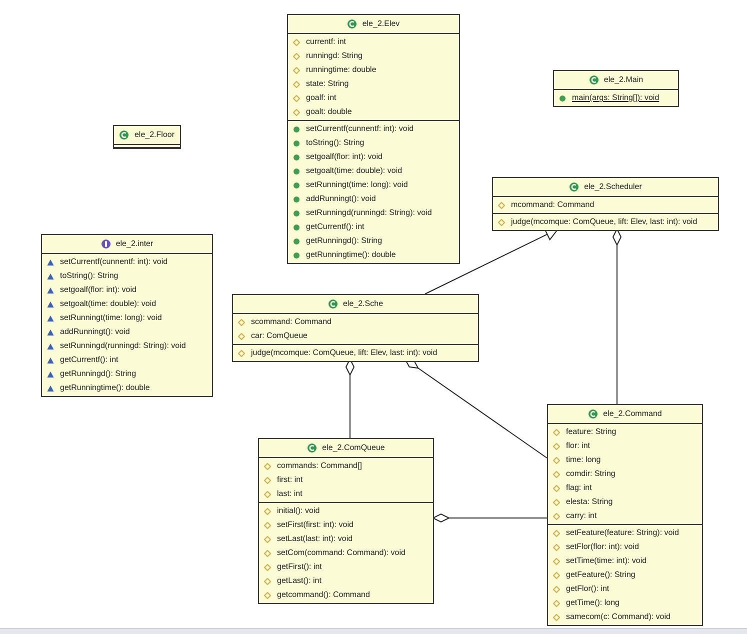  What do you see at coordinates (605, 204) in the screenshot?
I see `class-box: ele_2.Scheduler mcommand: Command judge(mcomque: ComQueue, lift: Elev, last: int): void` at bounding box center [605, 204].